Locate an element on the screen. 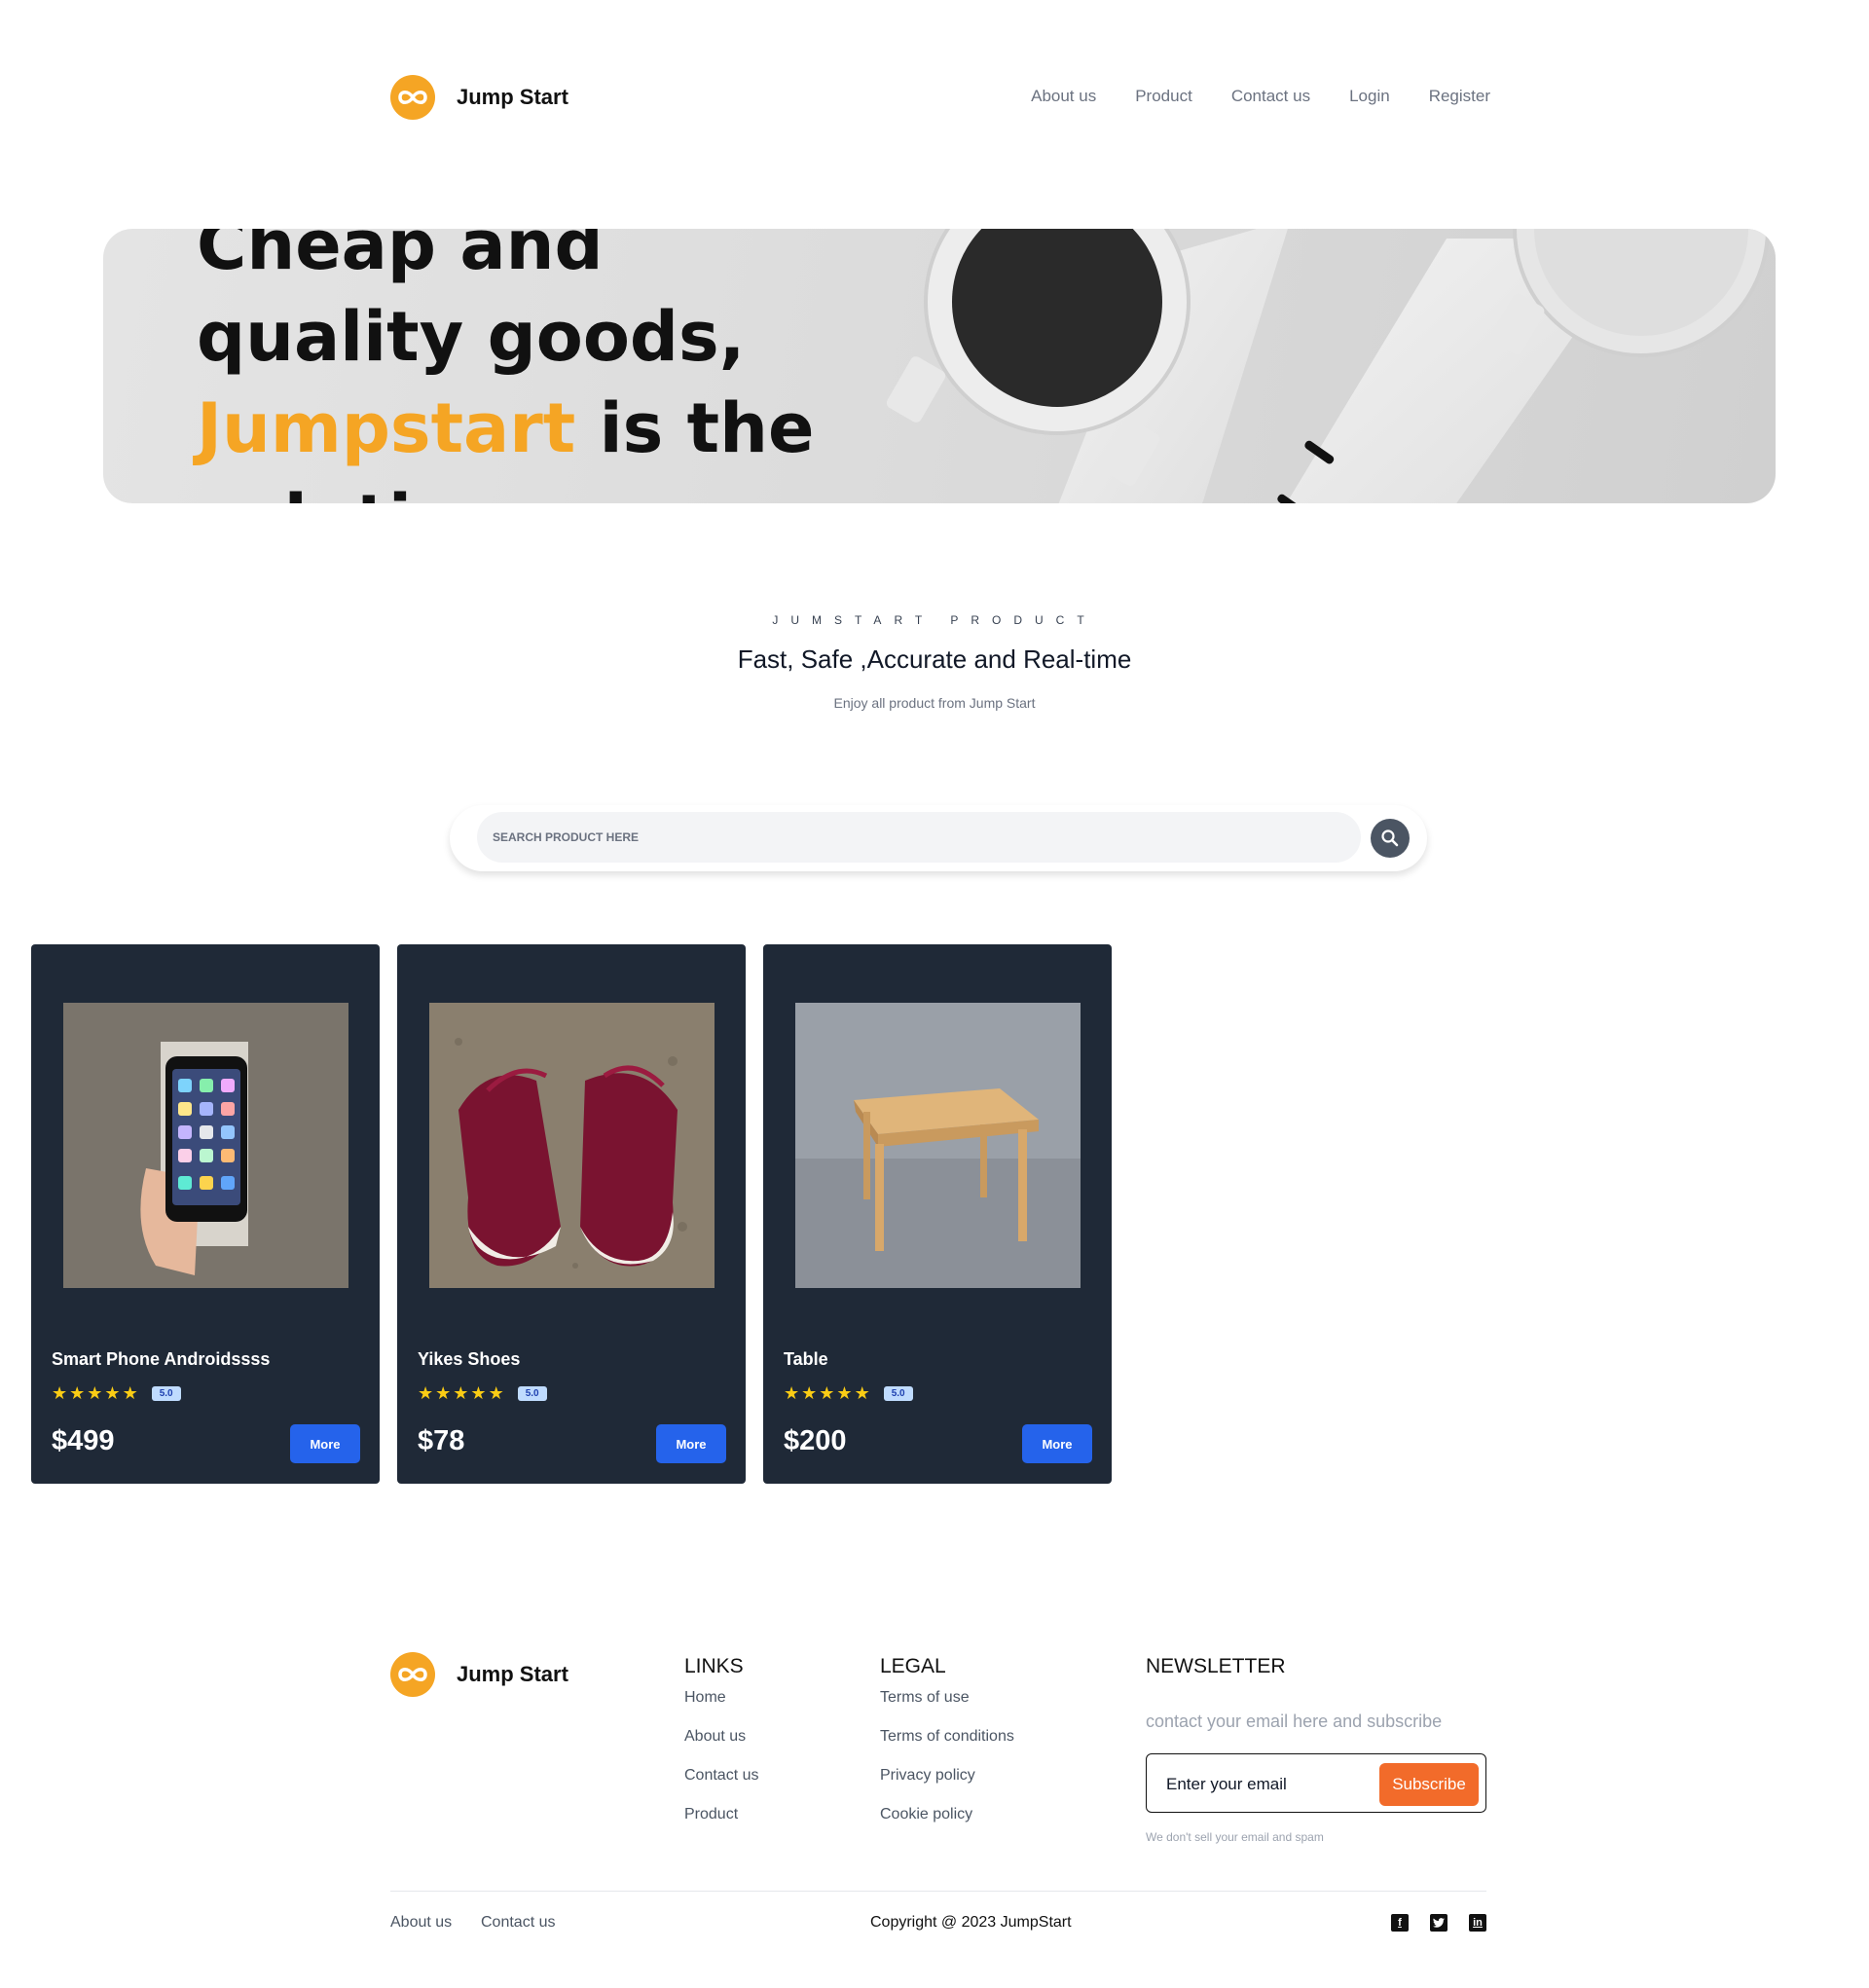 The image size is (1869, 1988). nav-register: Register is located at coordinates (1459, 96).